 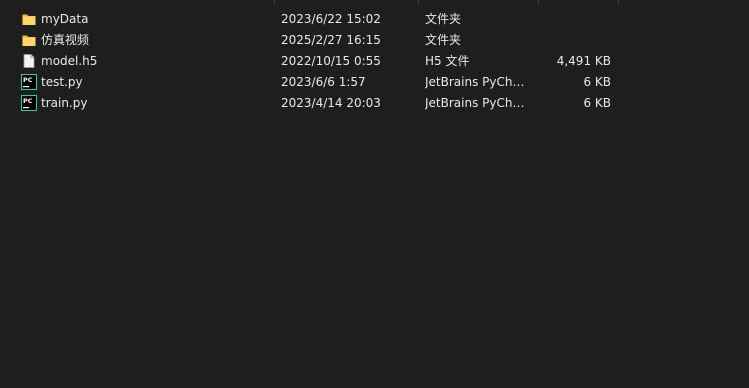 I want to click on file-row: model.h5 2022/10/15 0:55 H5 文件 4,491 KB, so click(x=374, y=61).